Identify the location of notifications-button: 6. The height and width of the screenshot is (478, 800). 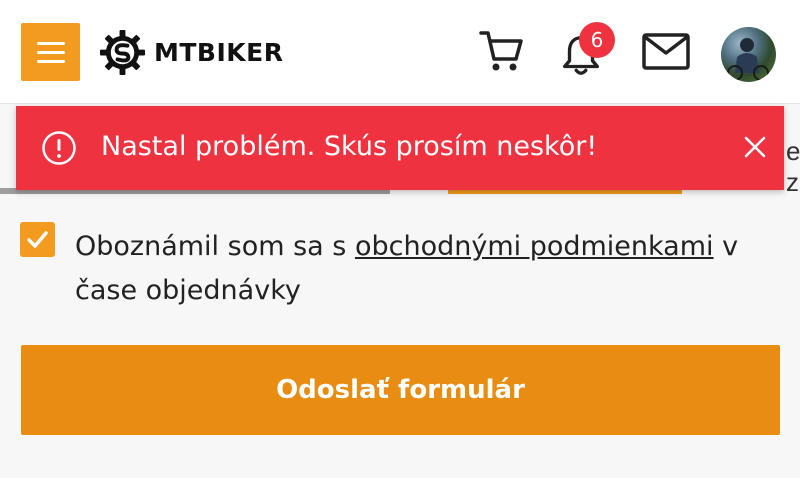
(587, 52).